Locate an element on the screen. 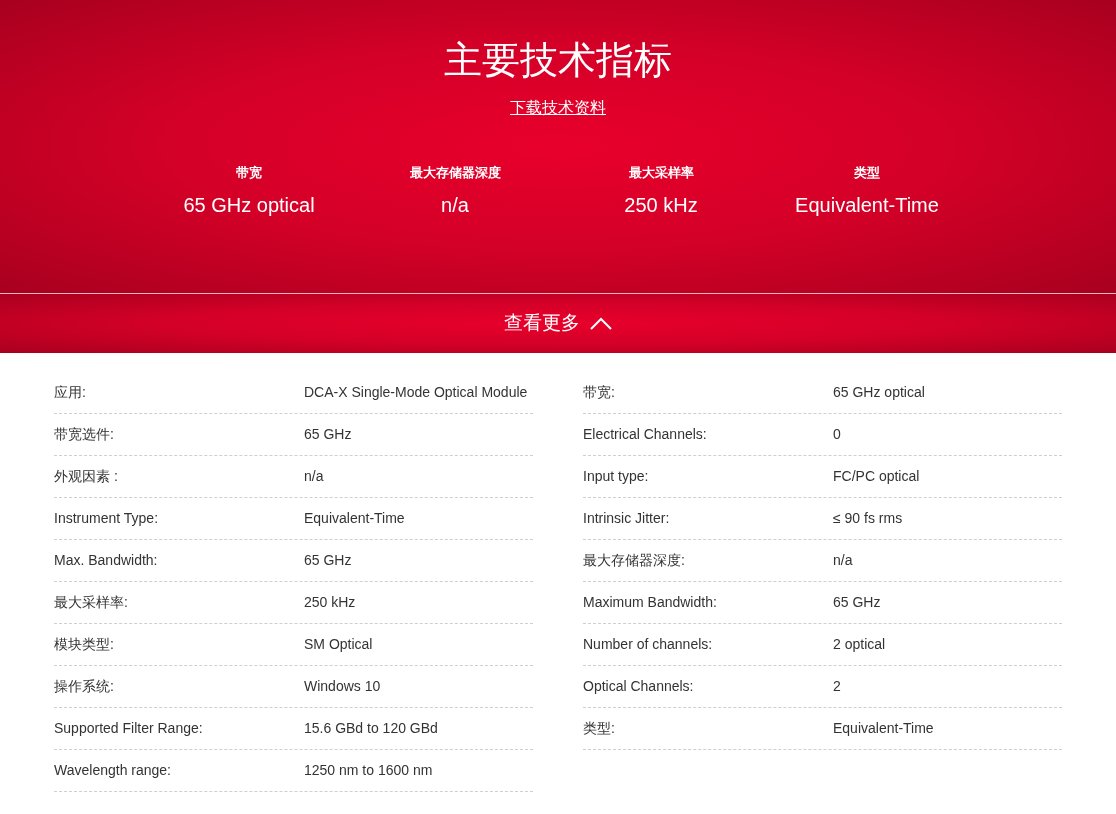 The height and width of the screenshot is (814, 1116). spec-value: 250 kHz is located at coordinates (330, 602).